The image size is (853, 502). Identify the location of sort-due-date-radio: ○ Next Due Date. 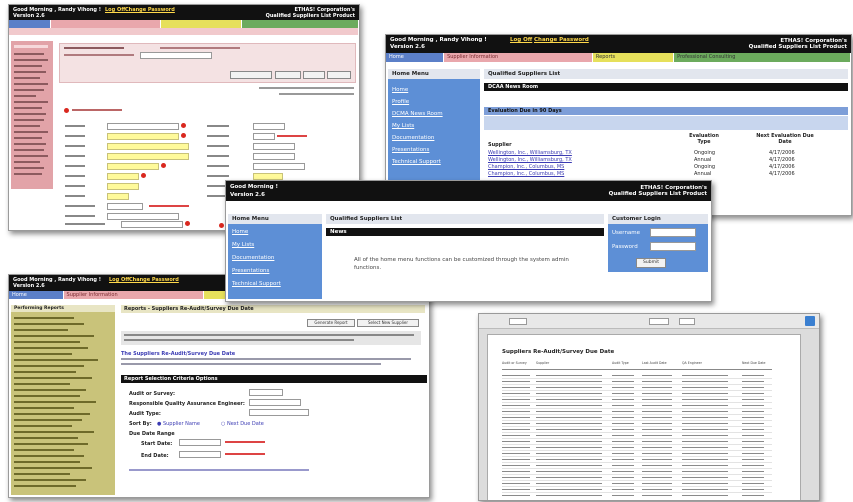
(242, 424).